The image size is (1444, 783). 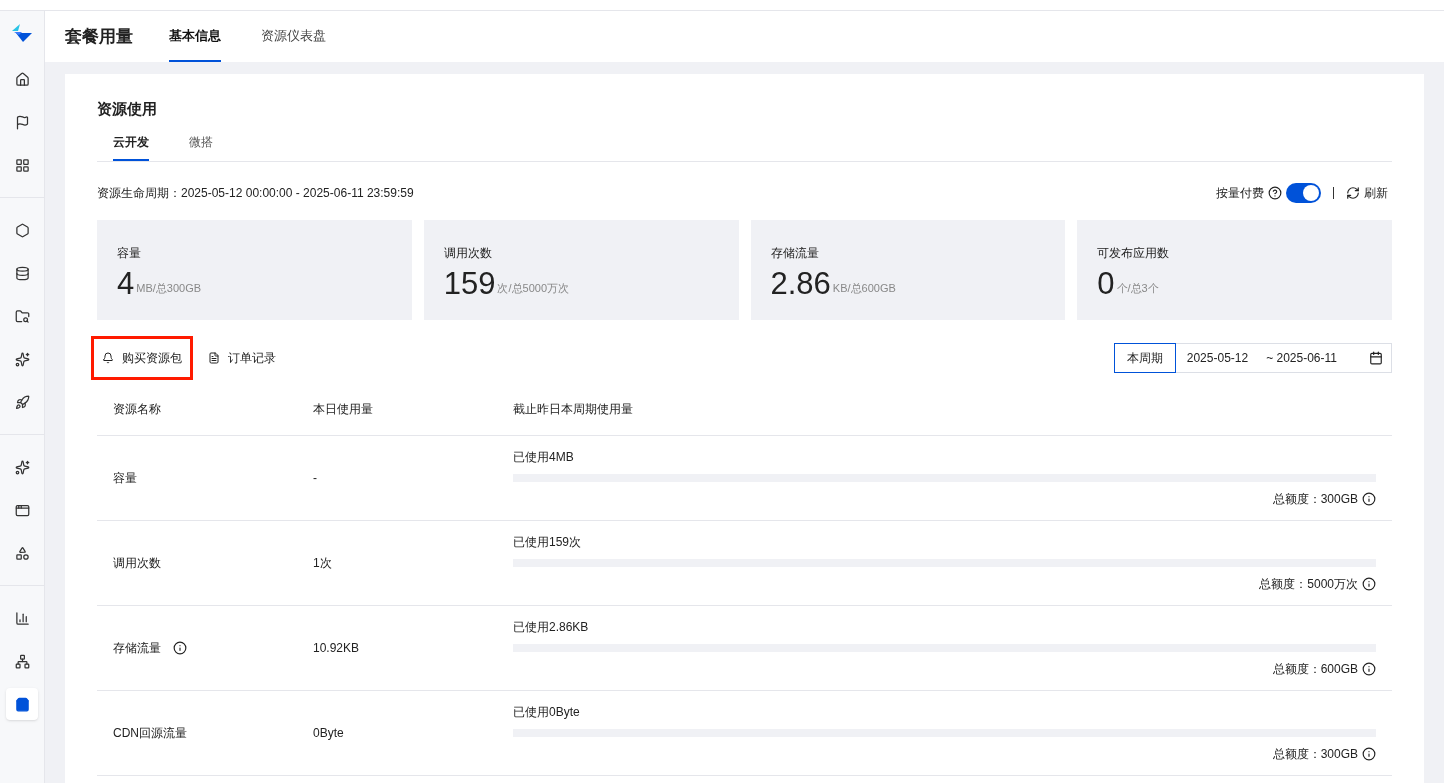 I want to click on home-icon, so click(x=22, y=79).